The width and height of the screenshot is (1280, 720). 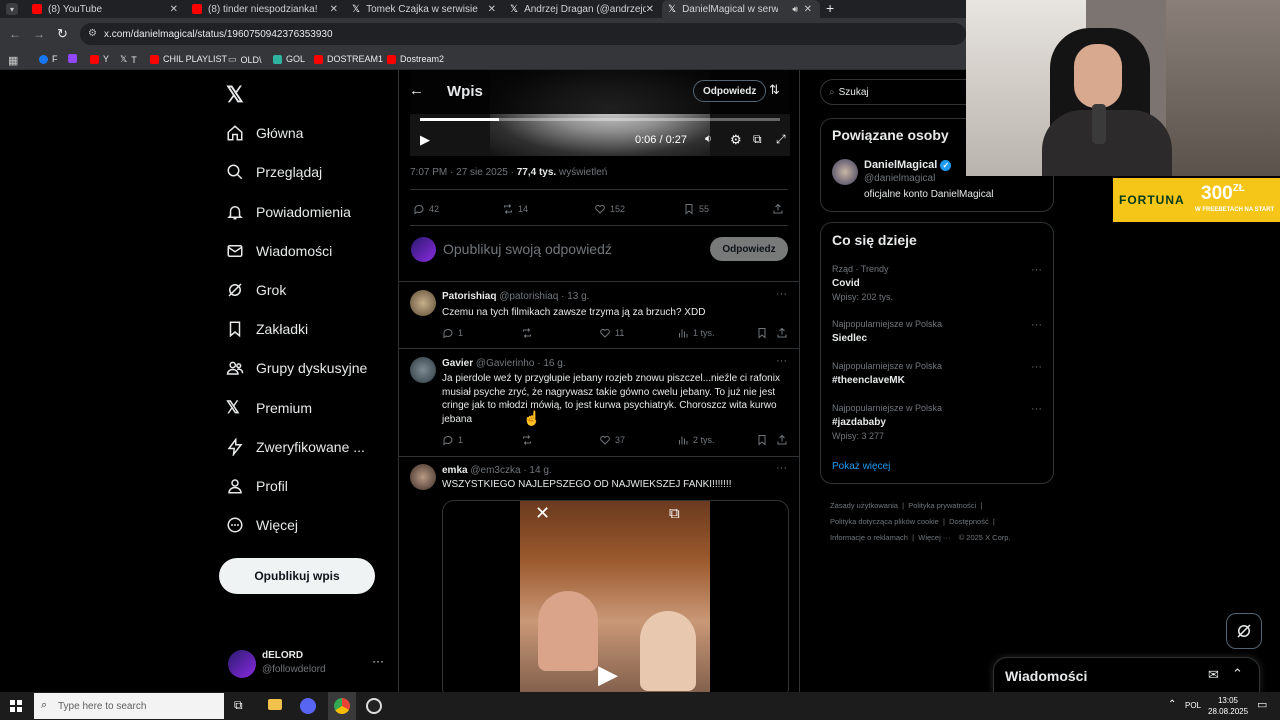 I want to click on reply-handle: @patorishiaq, so click(x=528, y=296).